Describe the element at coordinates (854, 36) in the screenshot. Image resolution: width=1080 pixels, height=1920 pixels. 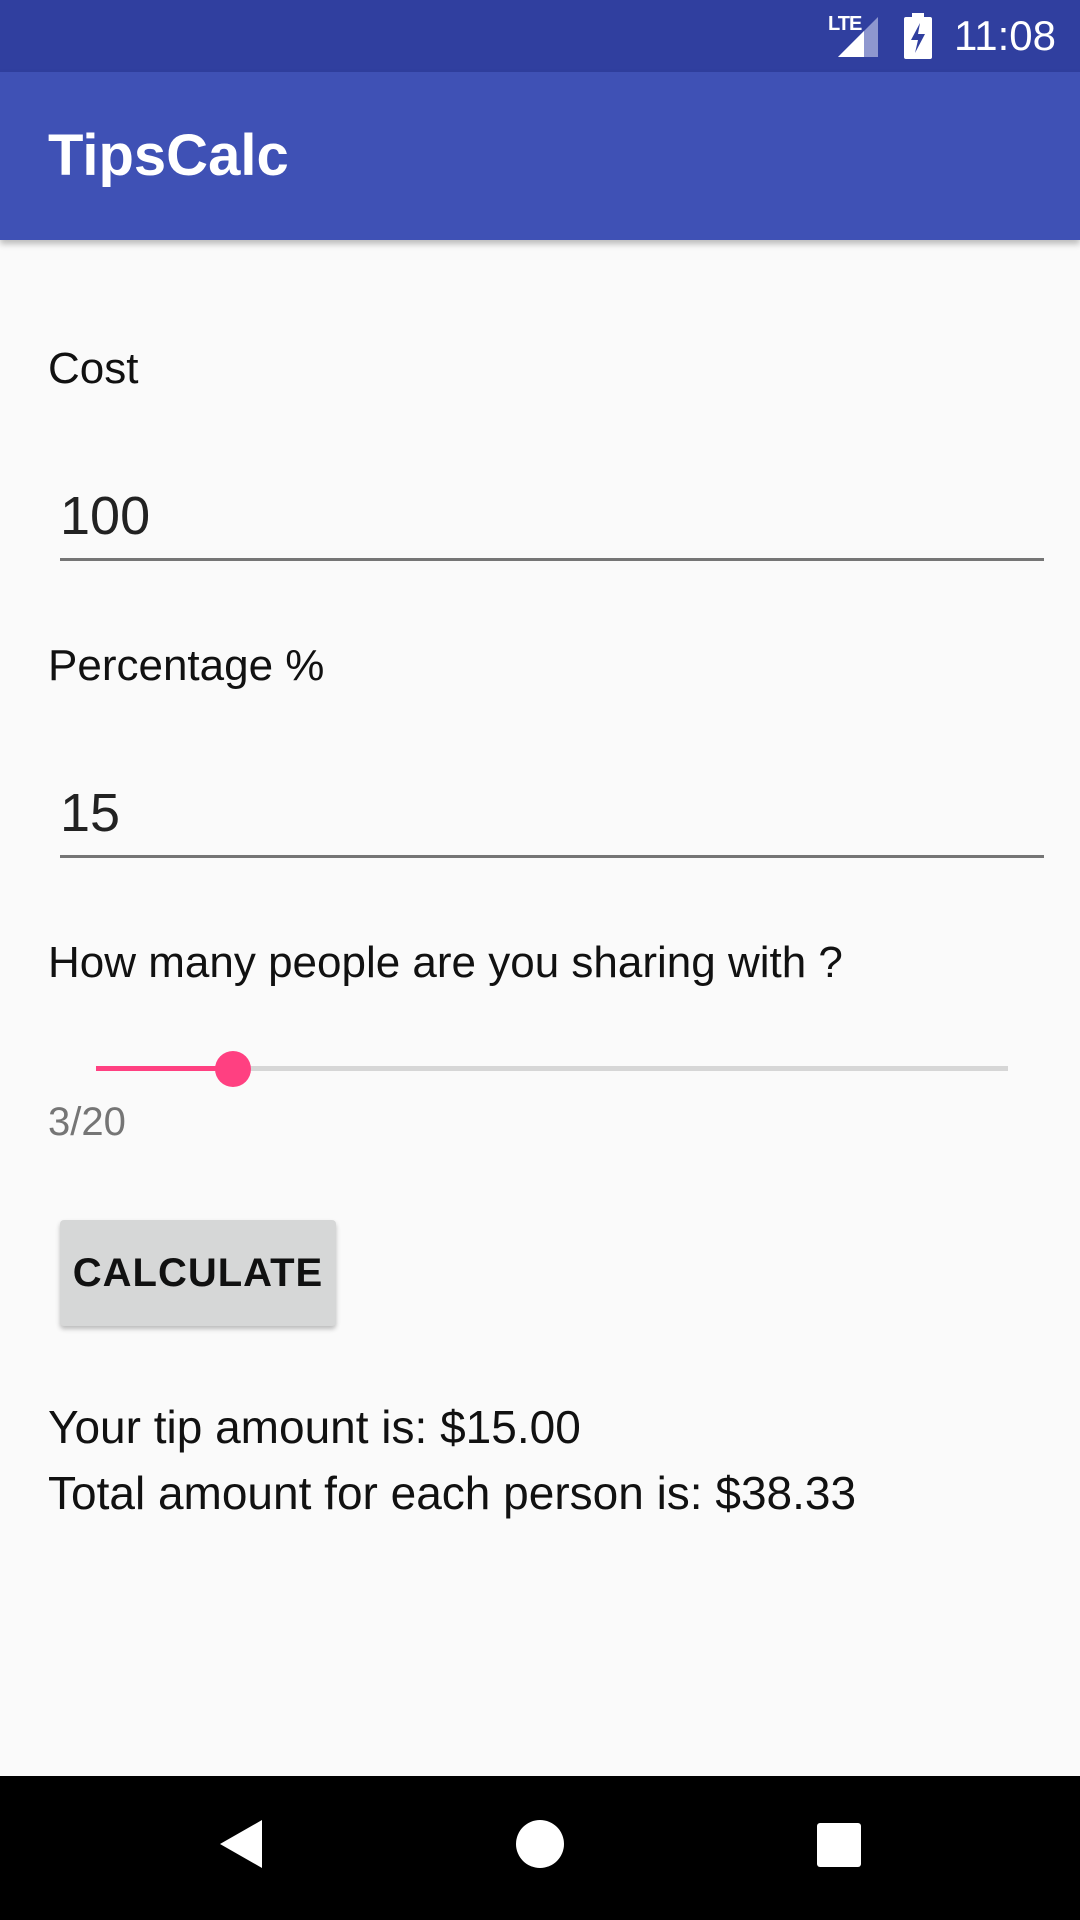
I see `signal-icon: LTE` at that location.